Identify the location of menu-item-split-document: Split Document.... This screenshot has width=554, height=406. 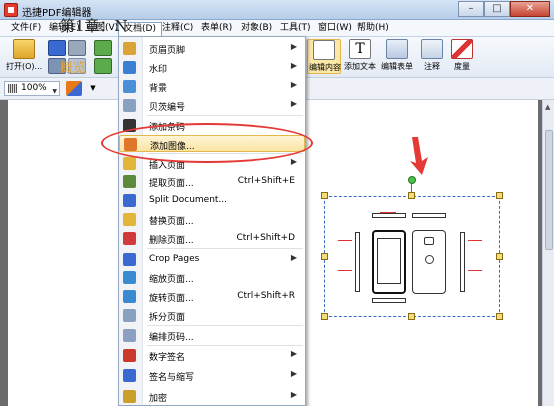
(212, 200).